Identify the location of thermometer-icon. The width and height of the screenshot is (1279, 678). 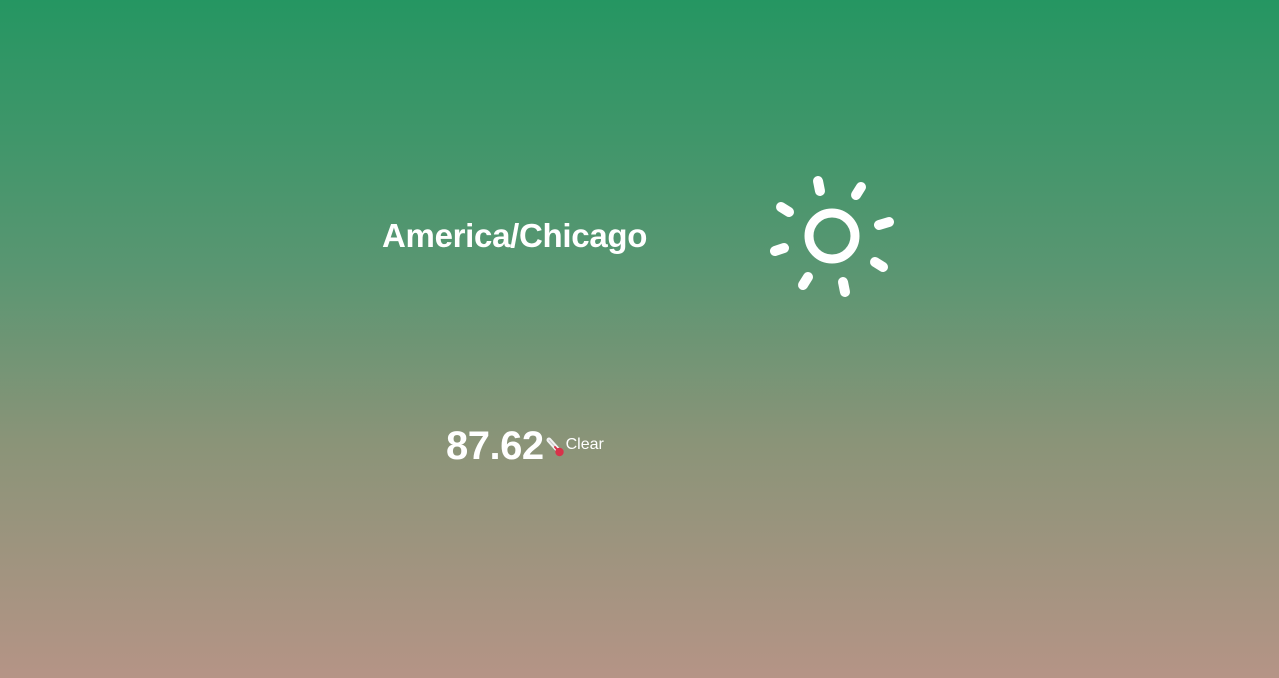
(555, 447).